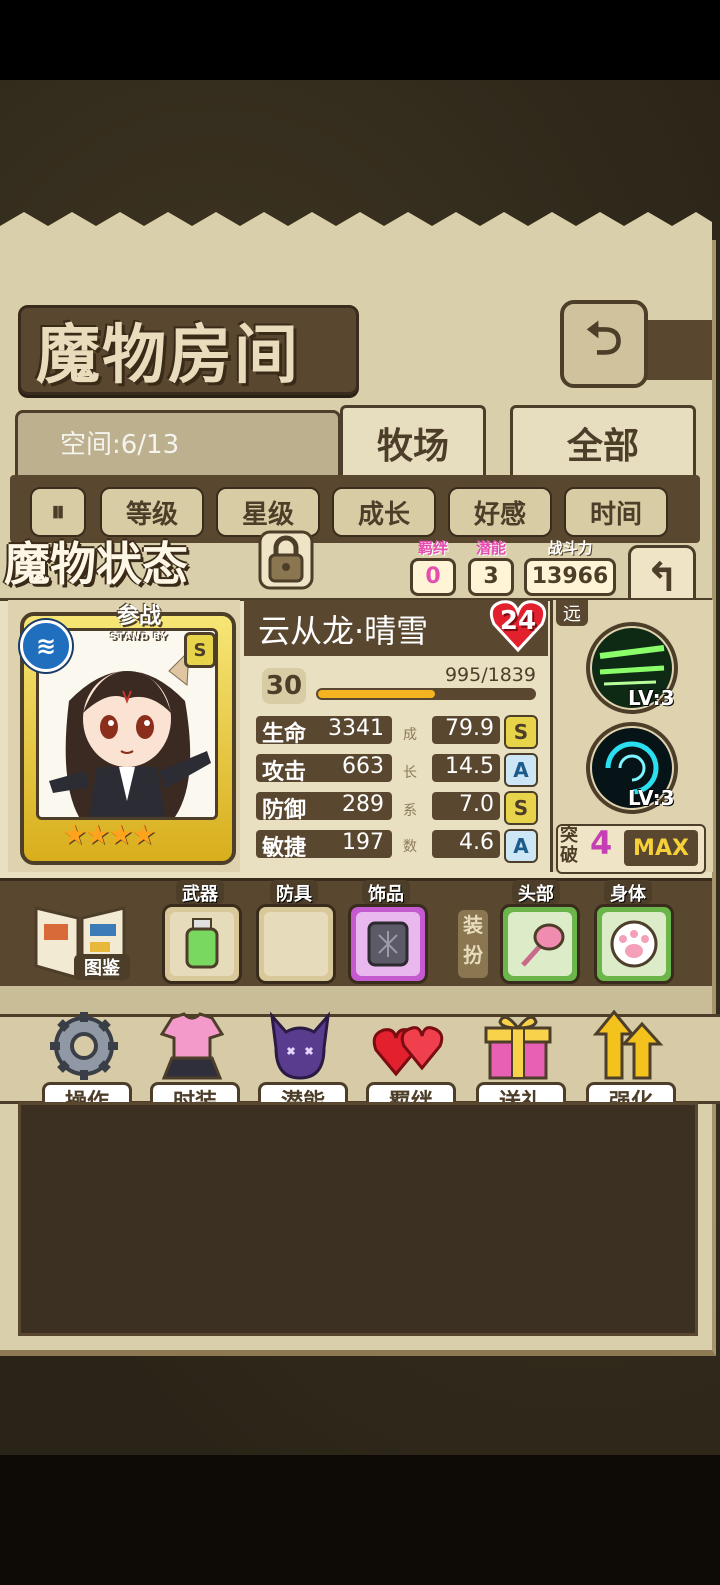 This screenshot has width=720, height=1585. What do you see at coordinates (376, 694) in the screenshot?
I see `exp-bar-fill` at bounding box center [376, 694].